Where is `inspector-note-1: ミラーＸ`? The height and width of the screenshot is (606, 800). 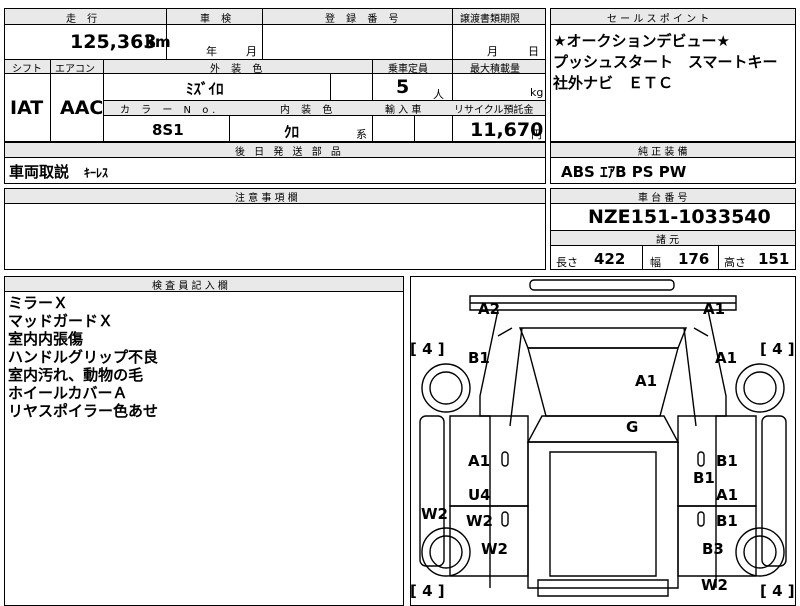 inspector-note-1: ミラーＸ is located at coordinates (38, 303).